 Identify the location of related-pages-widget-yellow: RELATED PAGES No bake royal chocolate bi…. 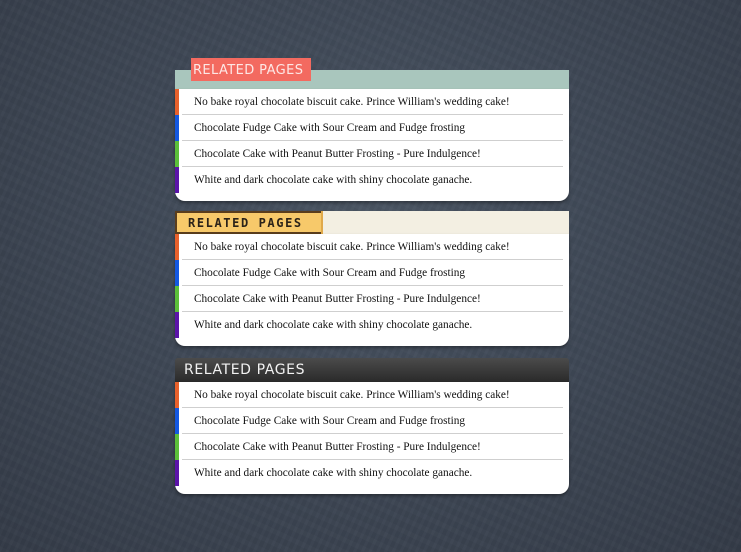
(372, 278).